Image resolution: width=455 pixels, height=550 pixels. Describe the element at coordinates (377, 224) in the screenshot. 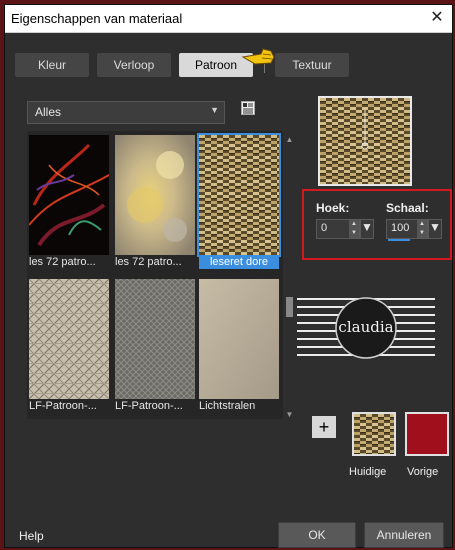

I see `angle-scale-panel: Hoek: 0 ▲ ▼ ▼ Schaal: 100 ▲ ▼ ▼` at that location.